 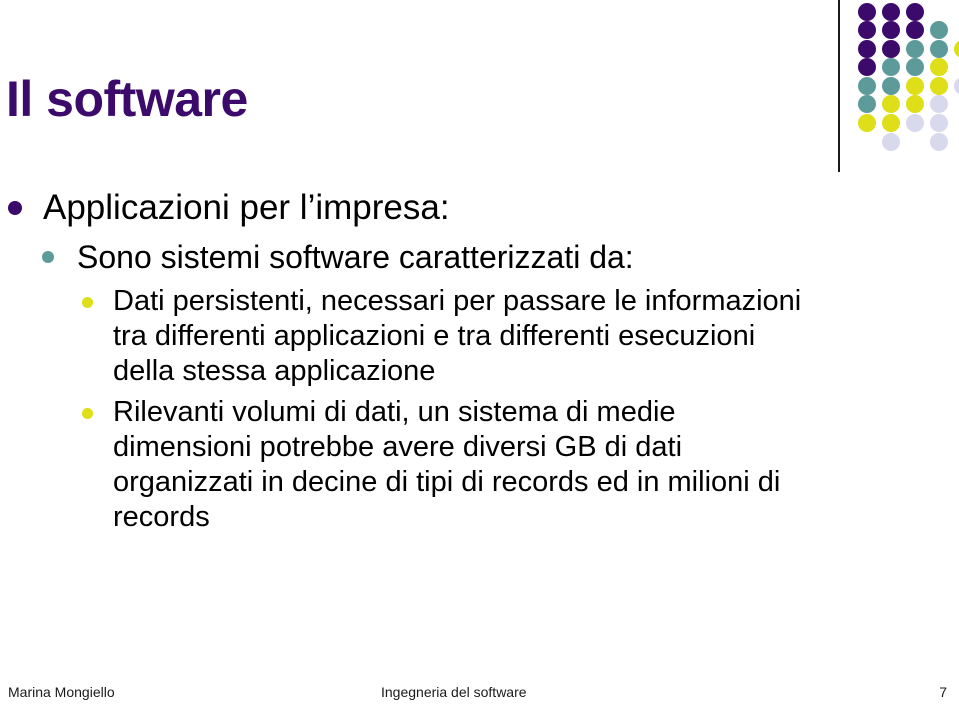 What do you see at coordinates (454, 692) in the screenshot?
I see `footer-course: Ingegneria del software` at bounding box center [454, 692].